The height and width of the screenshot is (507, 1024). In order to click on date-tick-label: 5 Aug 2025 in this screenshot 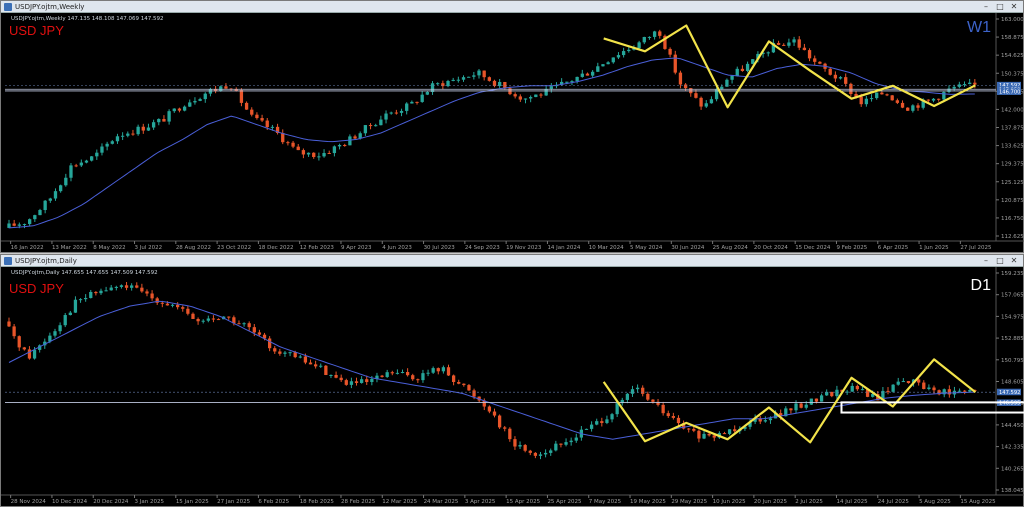, I will do `click(935, 502)`.